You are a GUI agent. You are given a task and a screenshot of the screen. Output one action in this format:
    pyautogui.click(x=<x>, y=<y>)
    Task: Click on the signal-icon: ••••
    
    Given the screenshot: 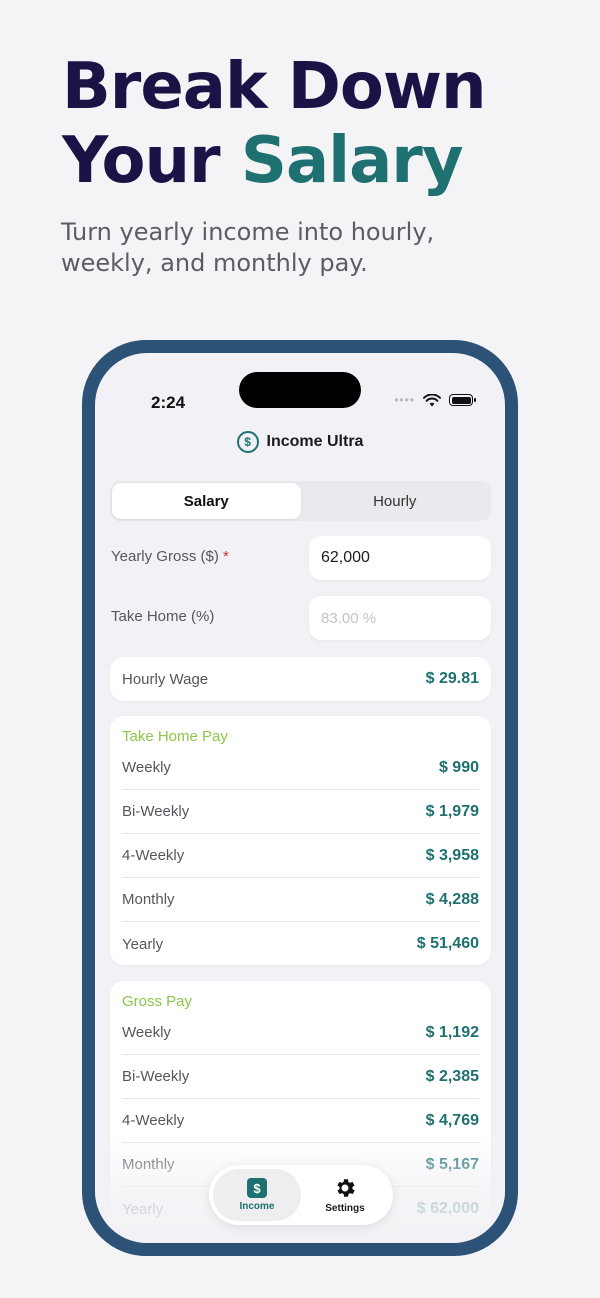 What is the action you would take?
    pyautogui.click(x=404, y=400)
    